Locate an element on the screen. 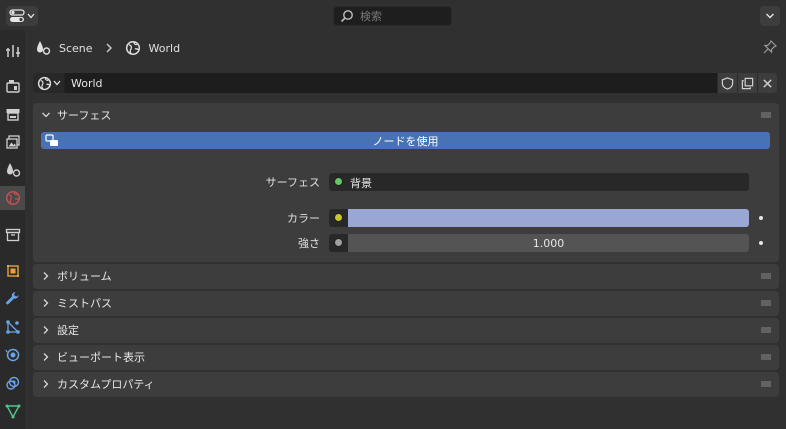  tab-world is located at coordinates (12, 198).